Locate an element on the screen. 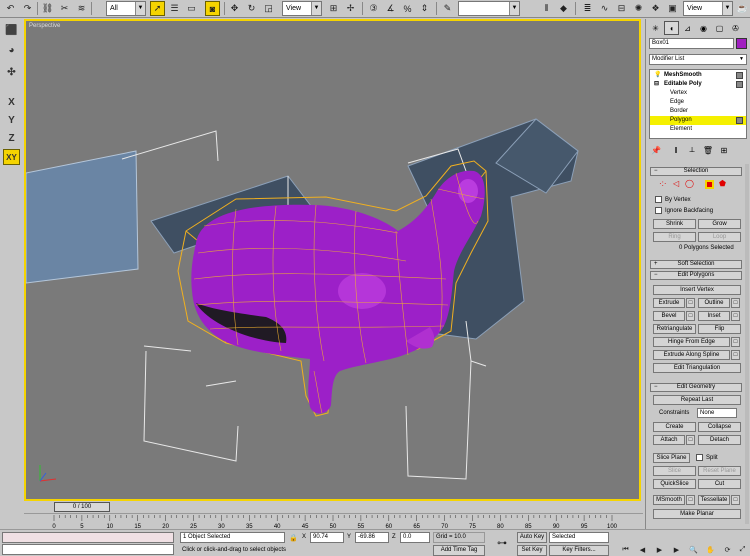 The width and height of the screenshot is (750, 556). edit-polygons-rollout-header: − Edit Polygons is located at coordinates (696, 275).